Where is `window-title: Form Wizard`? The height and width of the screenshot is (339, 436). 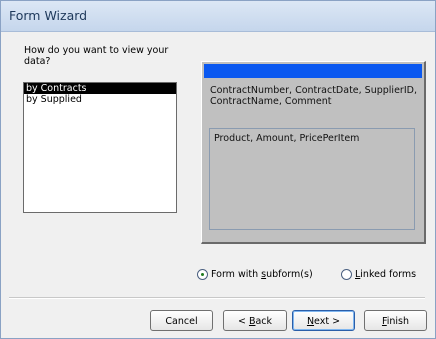 window-title: Form Wizard is located at coordinates (48, 15).